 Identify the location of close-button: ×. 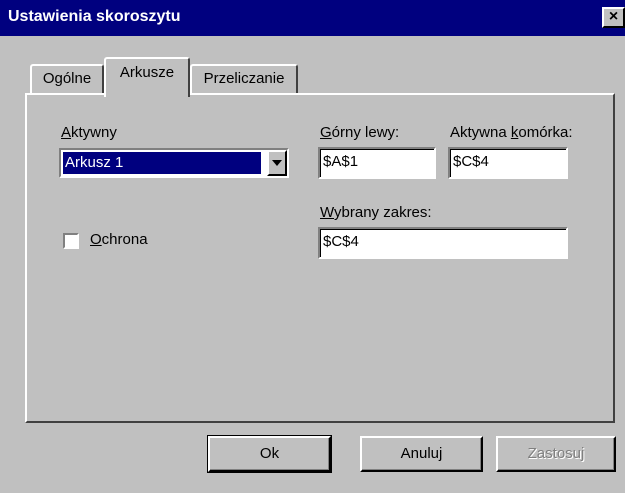
(613, 17).